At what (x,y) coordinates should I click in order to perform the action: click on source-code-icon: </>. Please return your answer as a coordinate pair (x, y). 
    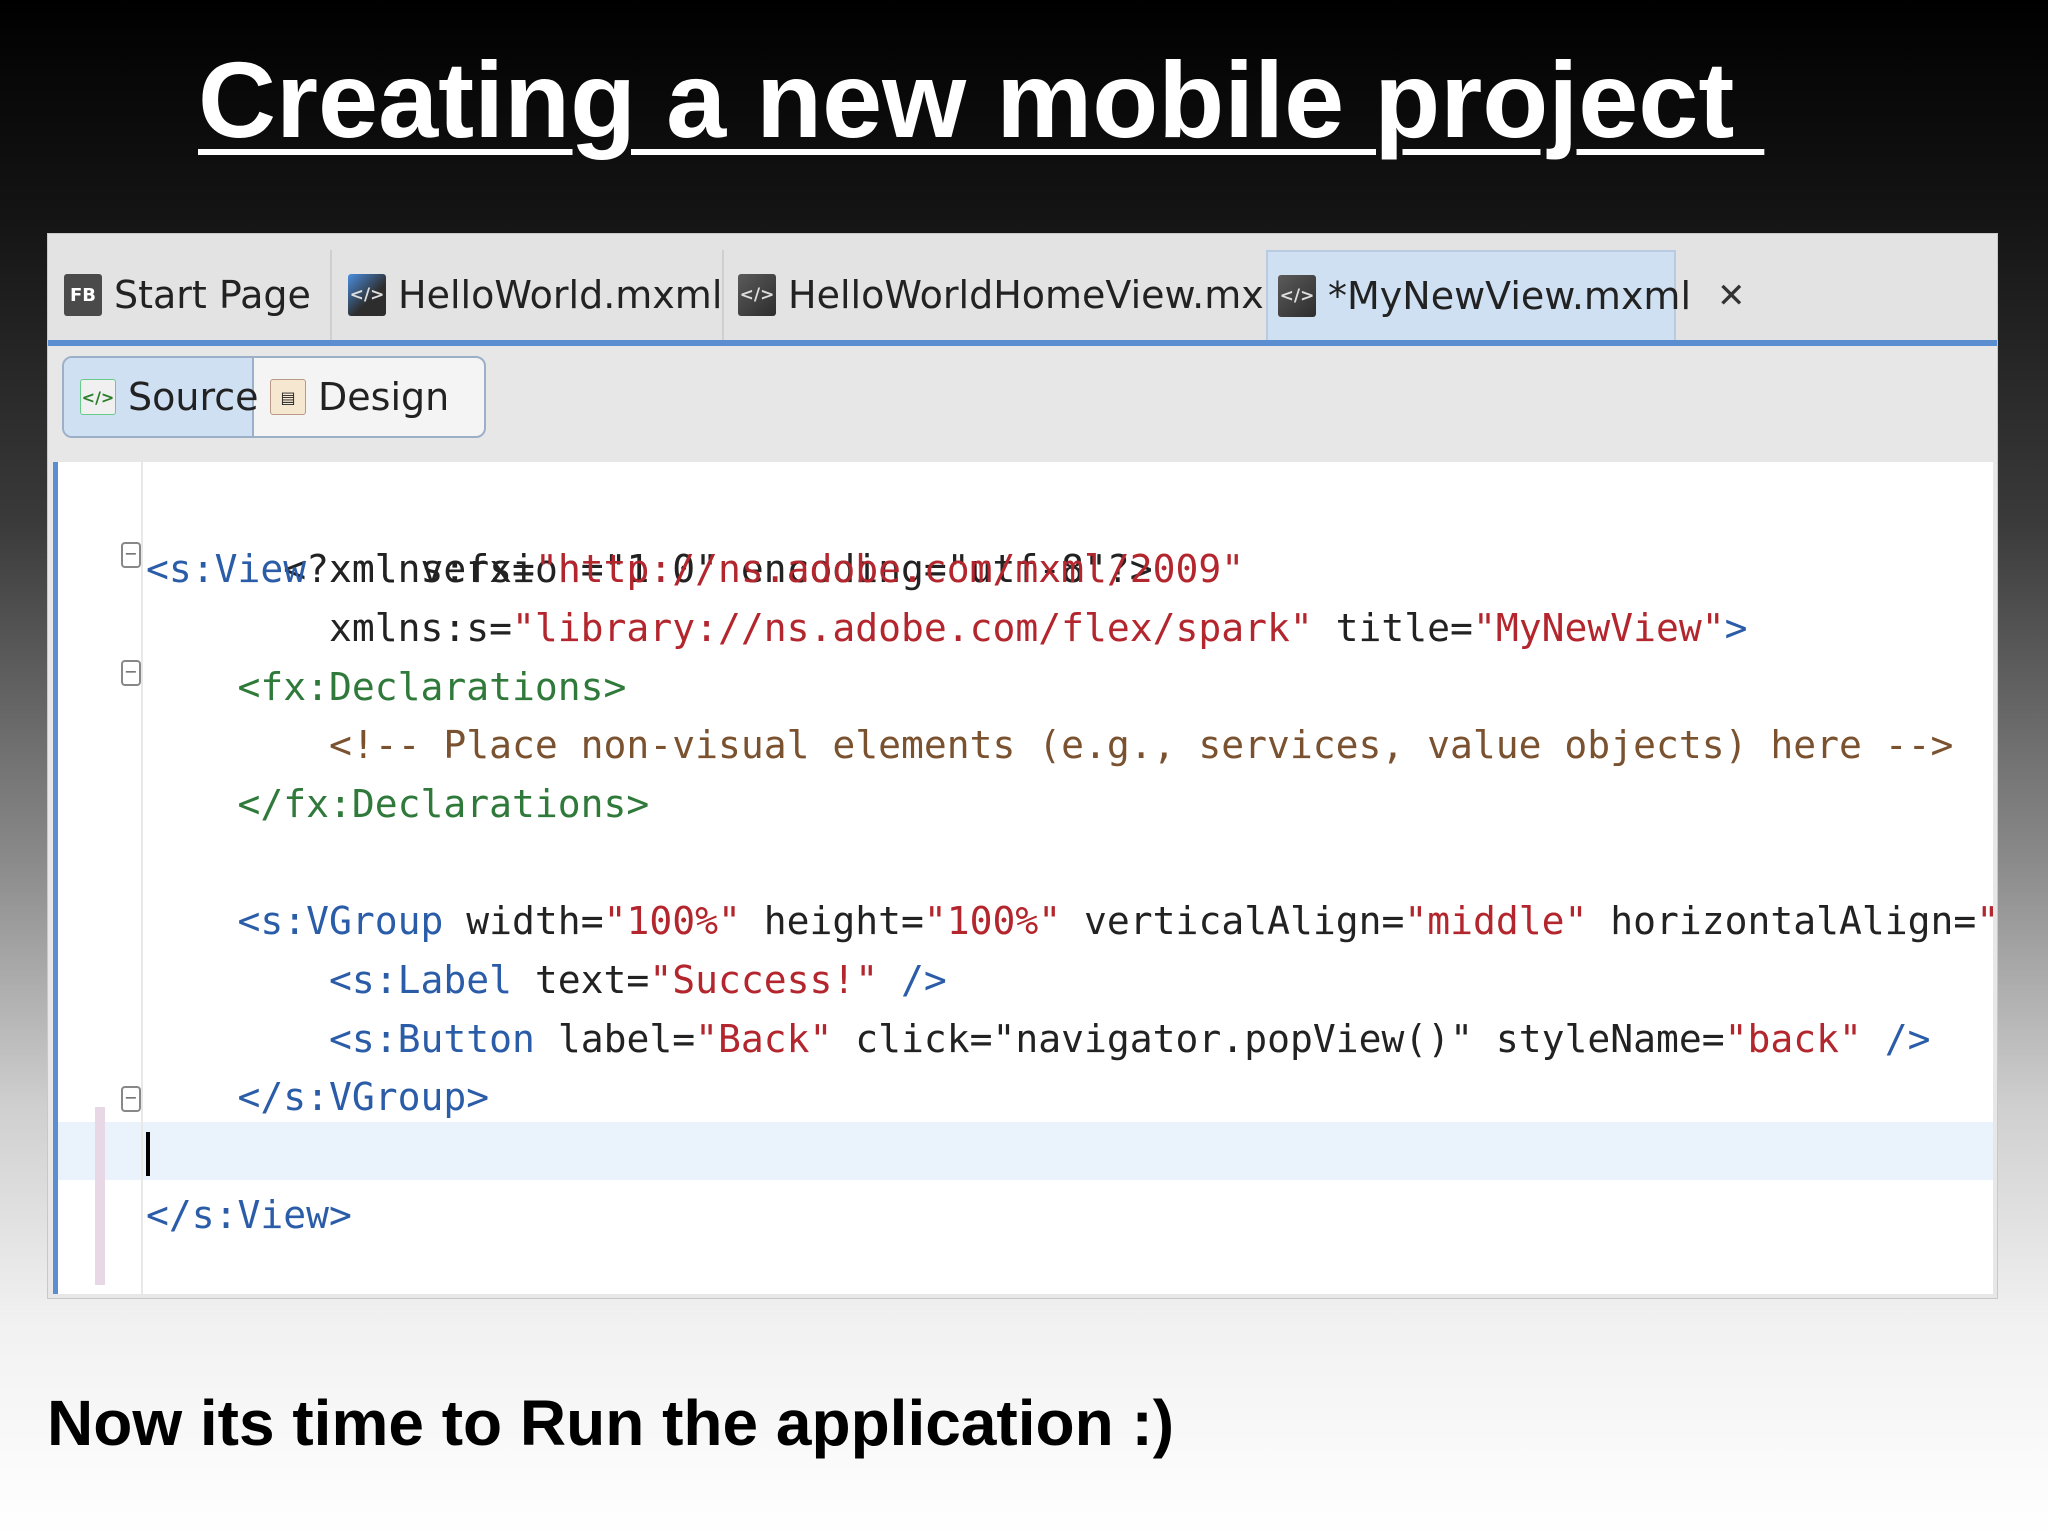
    Looking at the image, I should click on (98, 397).